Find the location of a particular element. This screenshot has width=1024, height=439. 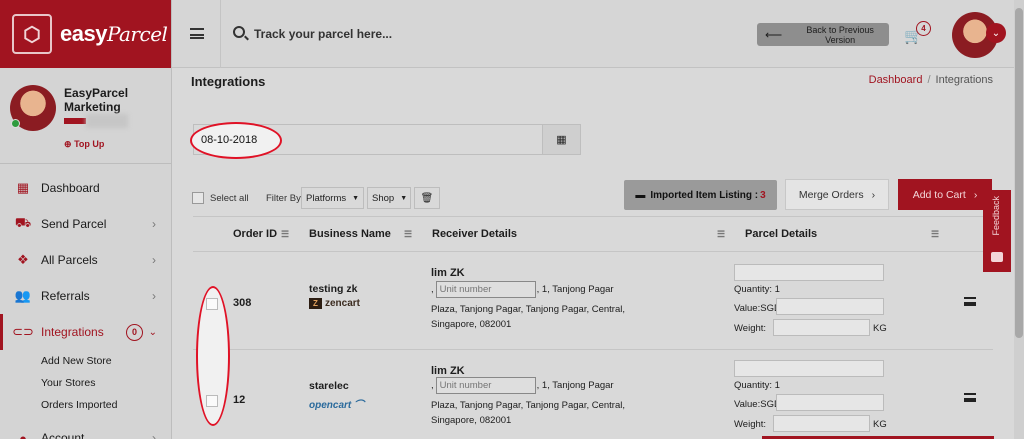

breadcrumb-dashboard-link: Dashboard is located at coordinates (896, 80).